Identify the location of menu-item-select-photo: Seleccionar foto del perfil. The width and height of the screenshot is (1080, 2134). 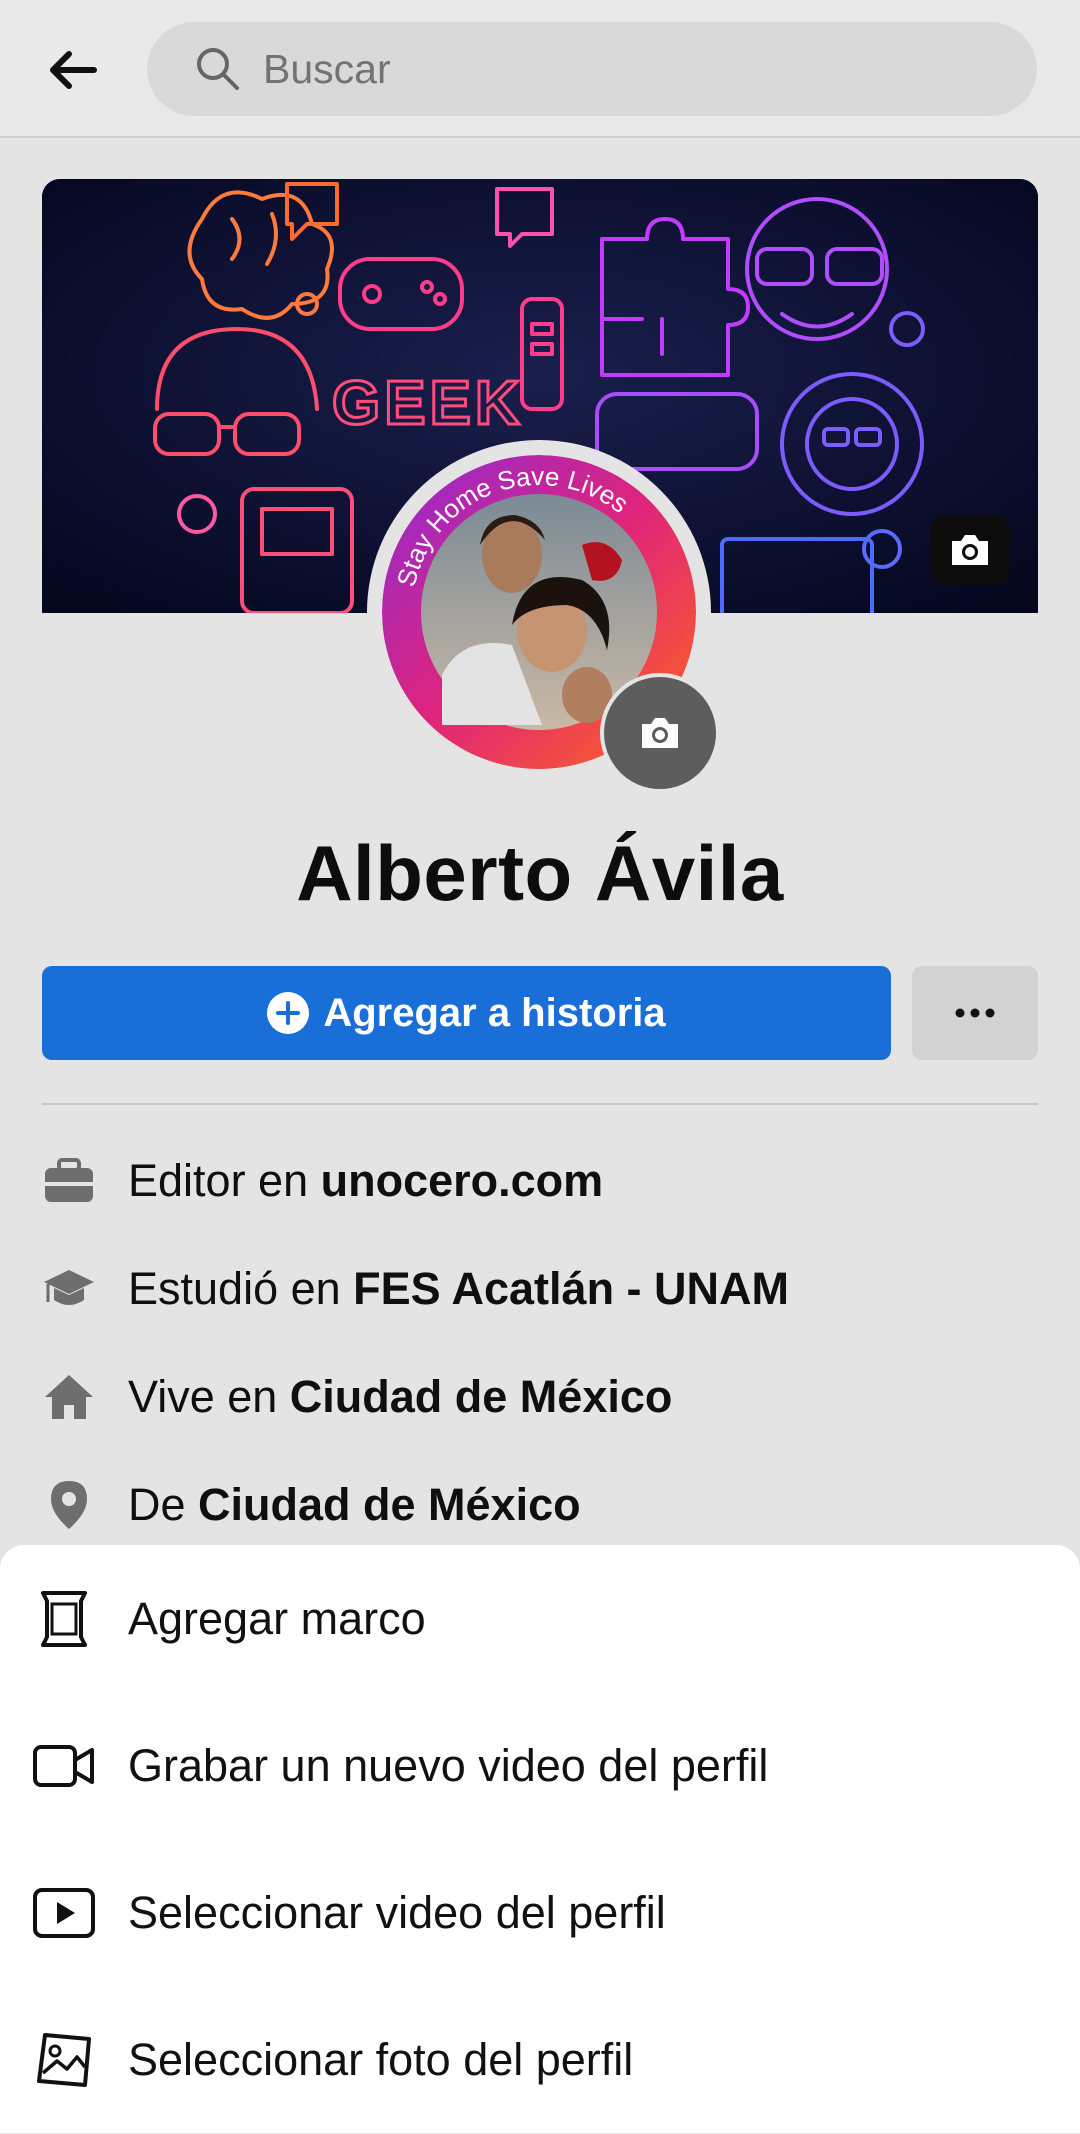
(540, 2060).